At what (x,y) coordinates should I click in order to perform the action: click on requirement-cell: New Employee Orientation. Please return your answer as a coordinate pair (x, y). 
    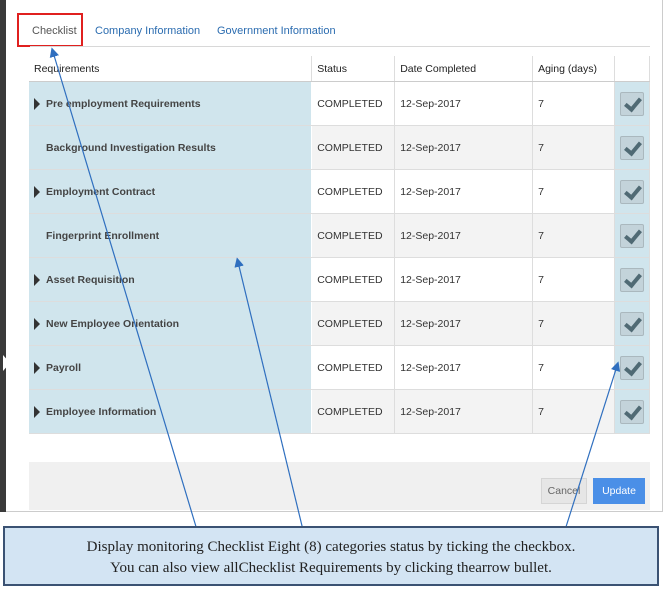
    Looking at the image, I should click on (171, 323).